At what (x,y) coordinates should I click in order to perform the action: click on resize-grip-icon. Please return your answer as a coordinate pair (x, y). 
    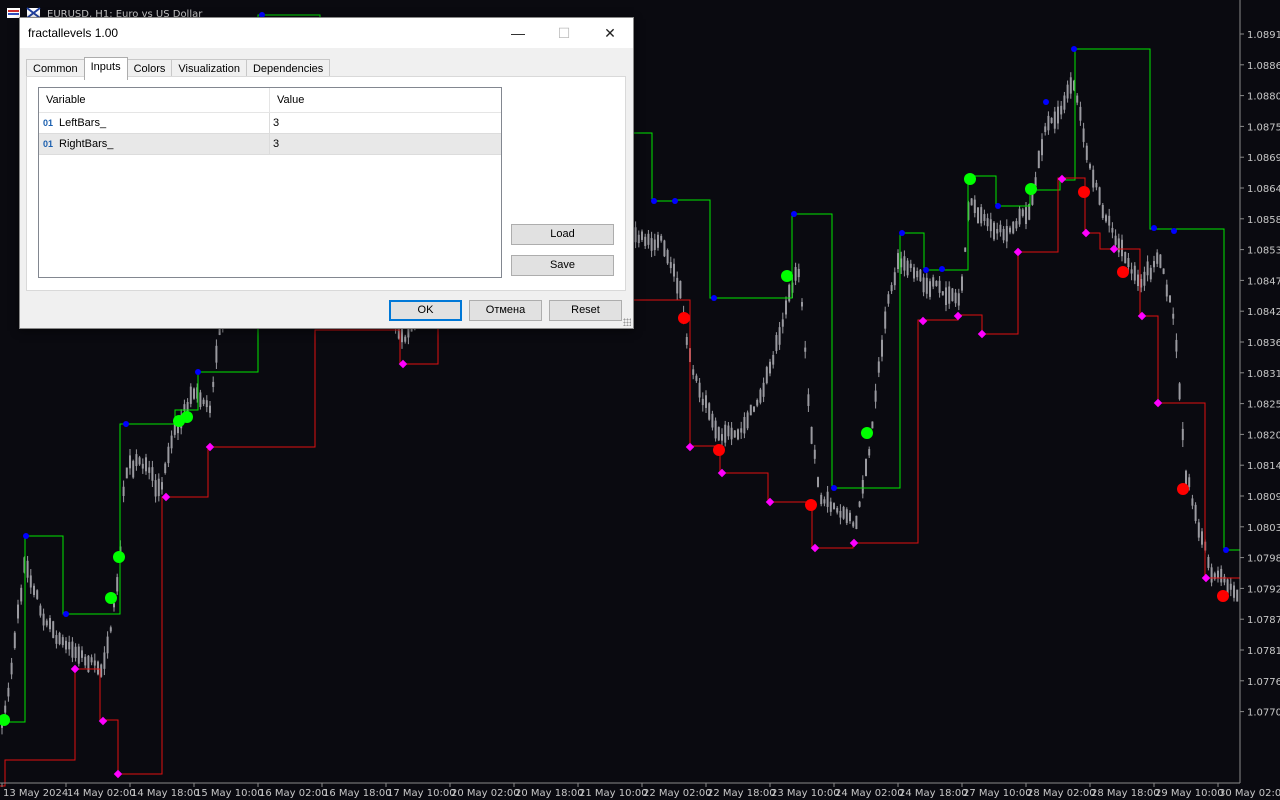
    Looking at the image, I should click on (627, 322).